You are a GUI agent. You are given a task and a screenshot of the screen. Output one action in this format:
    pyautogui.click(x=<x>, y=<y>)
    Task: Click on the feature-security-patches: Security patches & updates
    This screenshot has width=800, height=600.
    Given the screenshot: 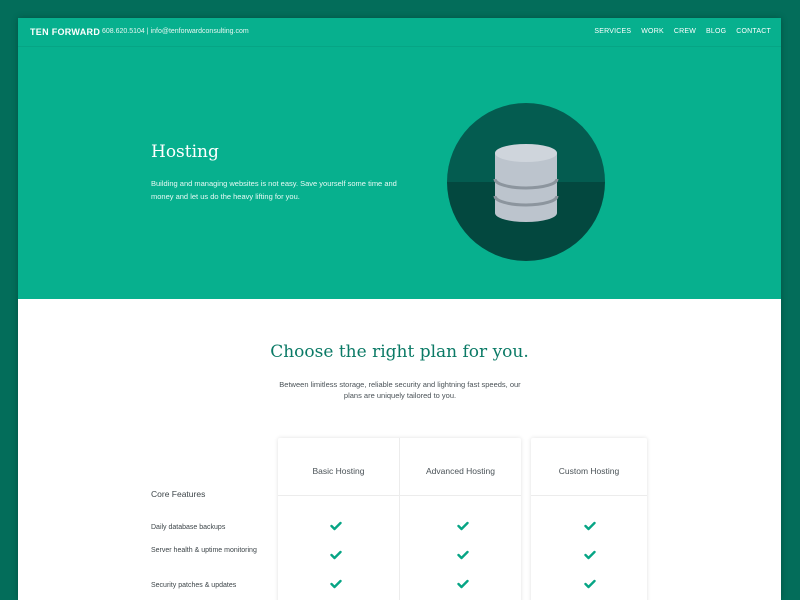 What is the action you would take?
    pyautogui.click(x=194, y=585)
    